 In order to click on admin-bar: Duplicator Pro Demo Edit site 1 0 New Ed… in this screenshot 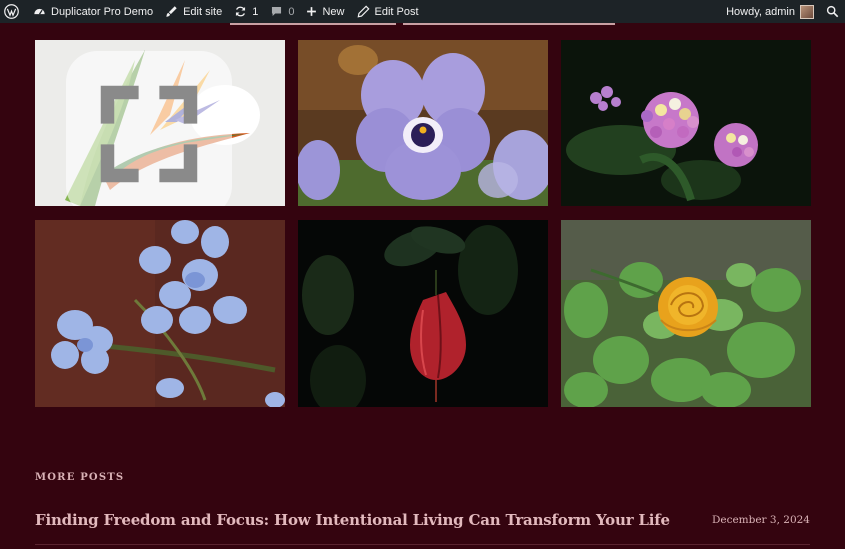, I will do `click(422, 11)`.